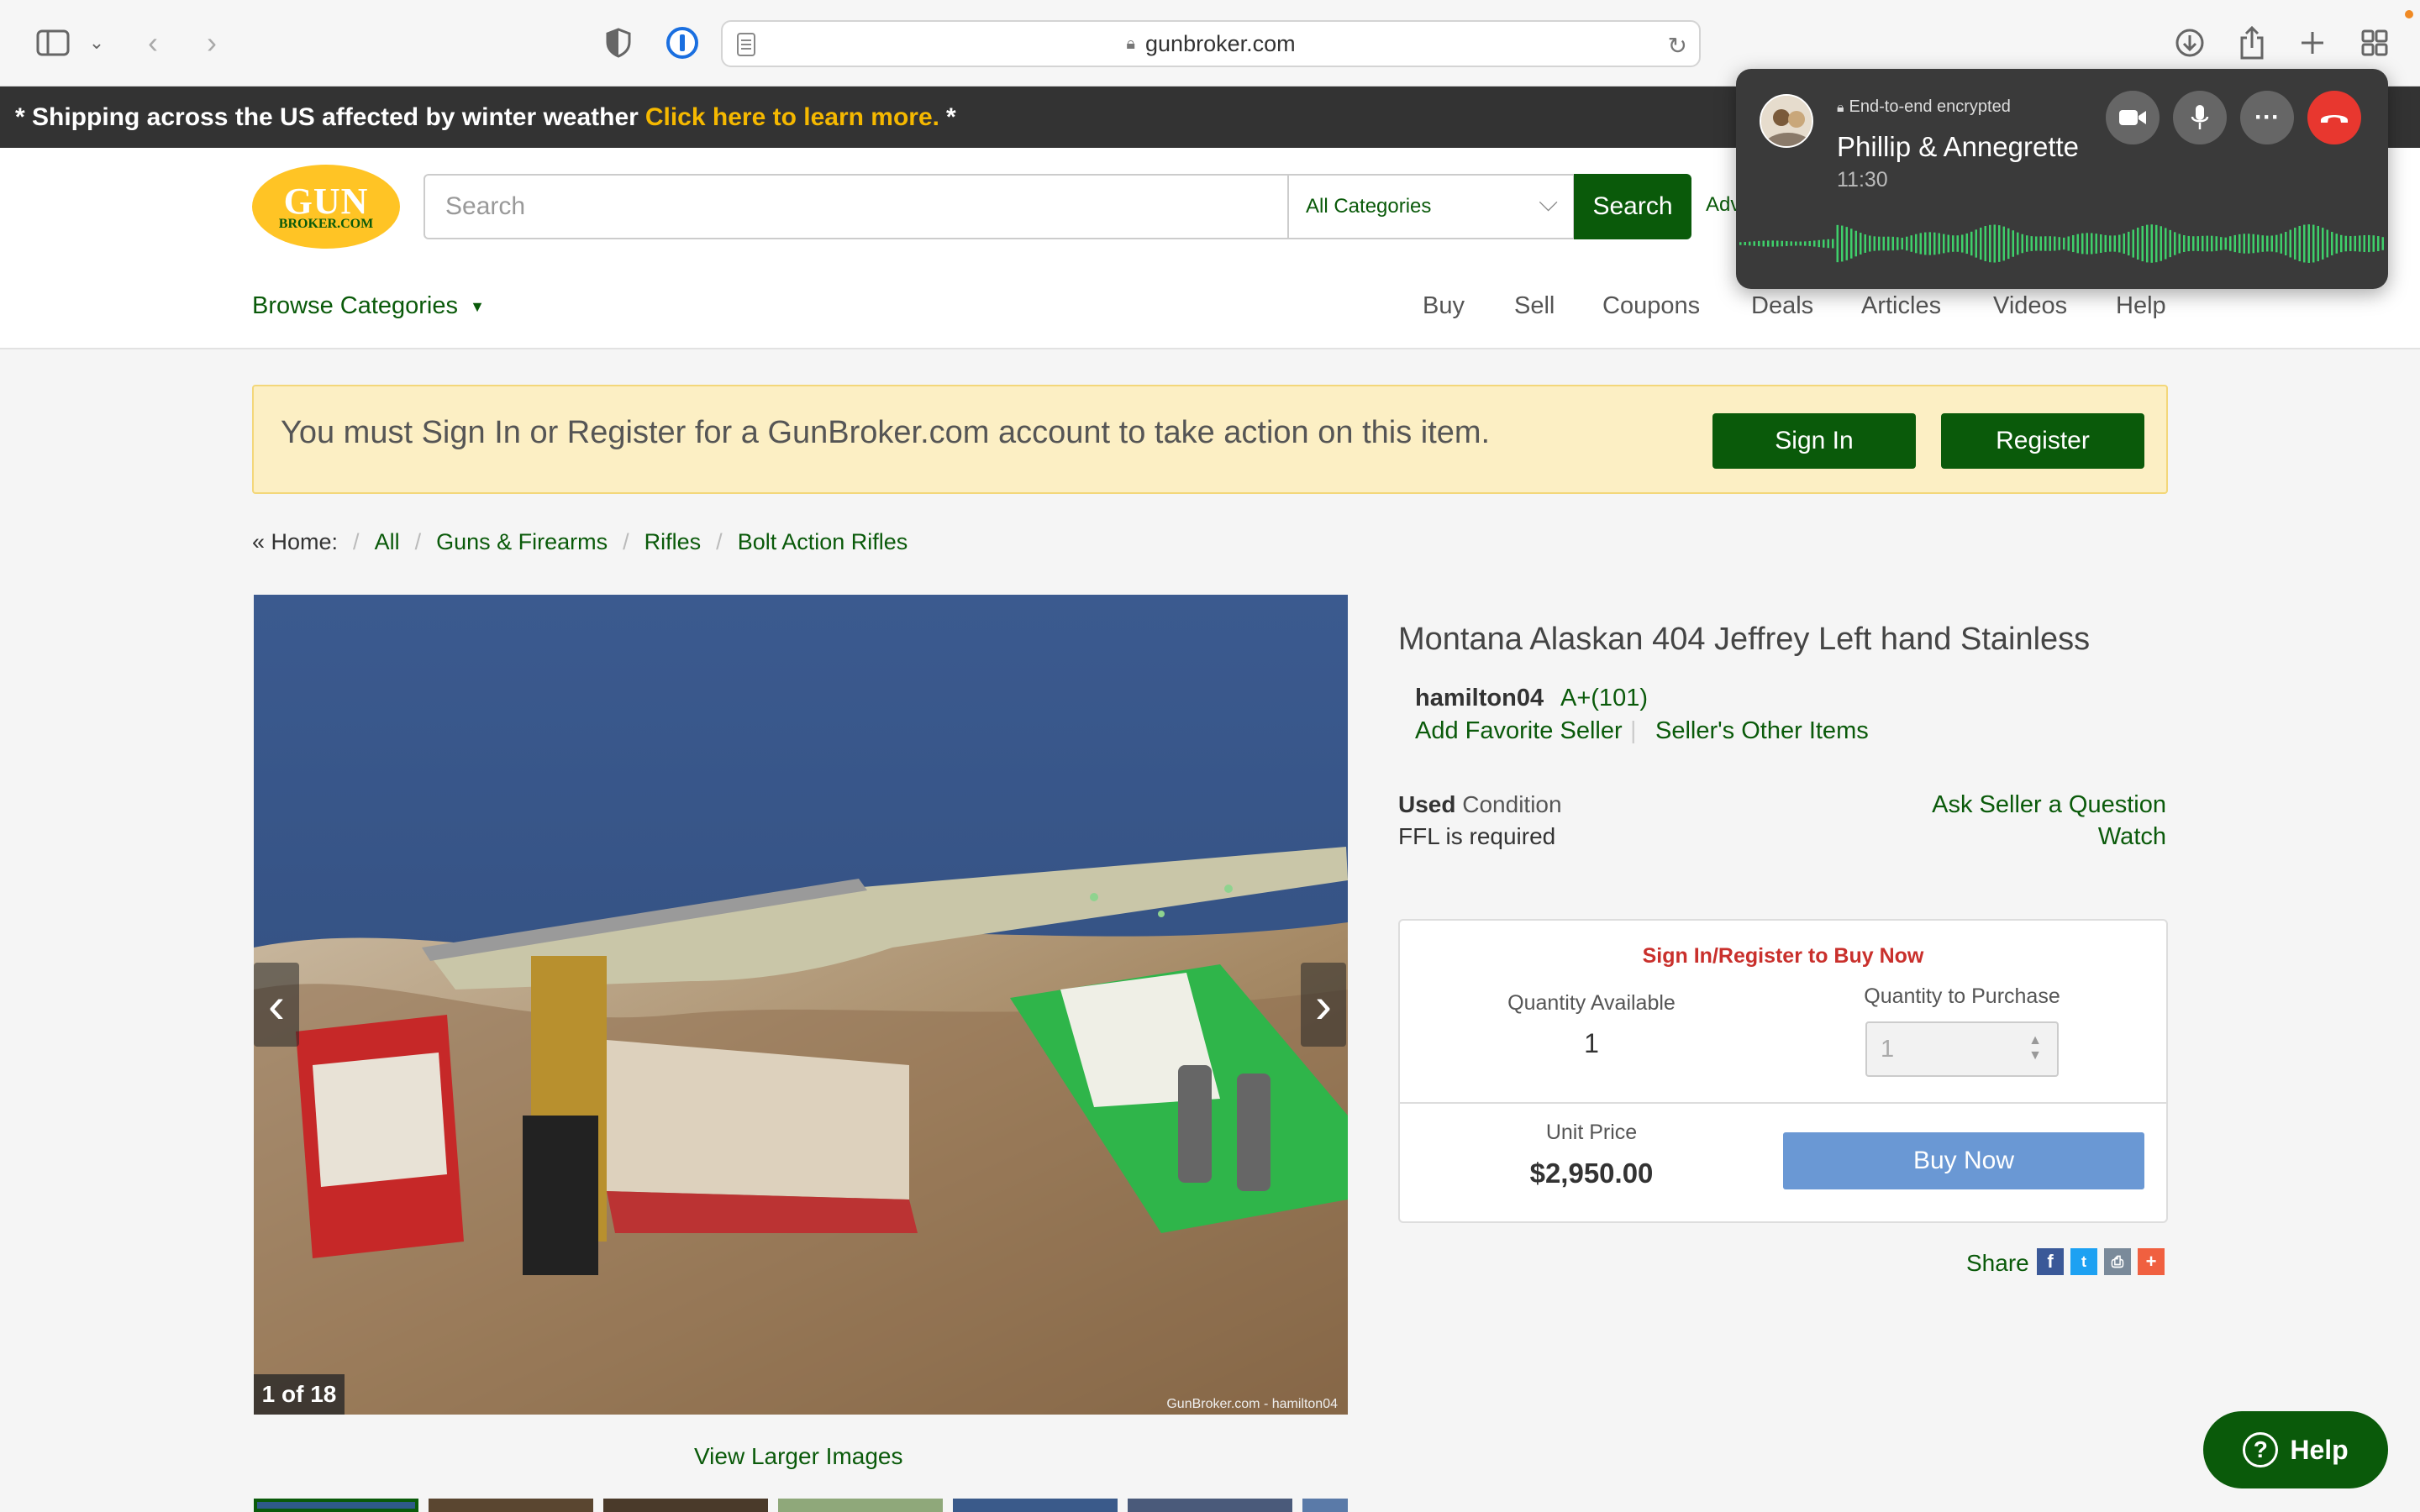 The height and width of the screenshot is (1512, 2420). I want to click on condition-label: Condition, so click(1512, 804).